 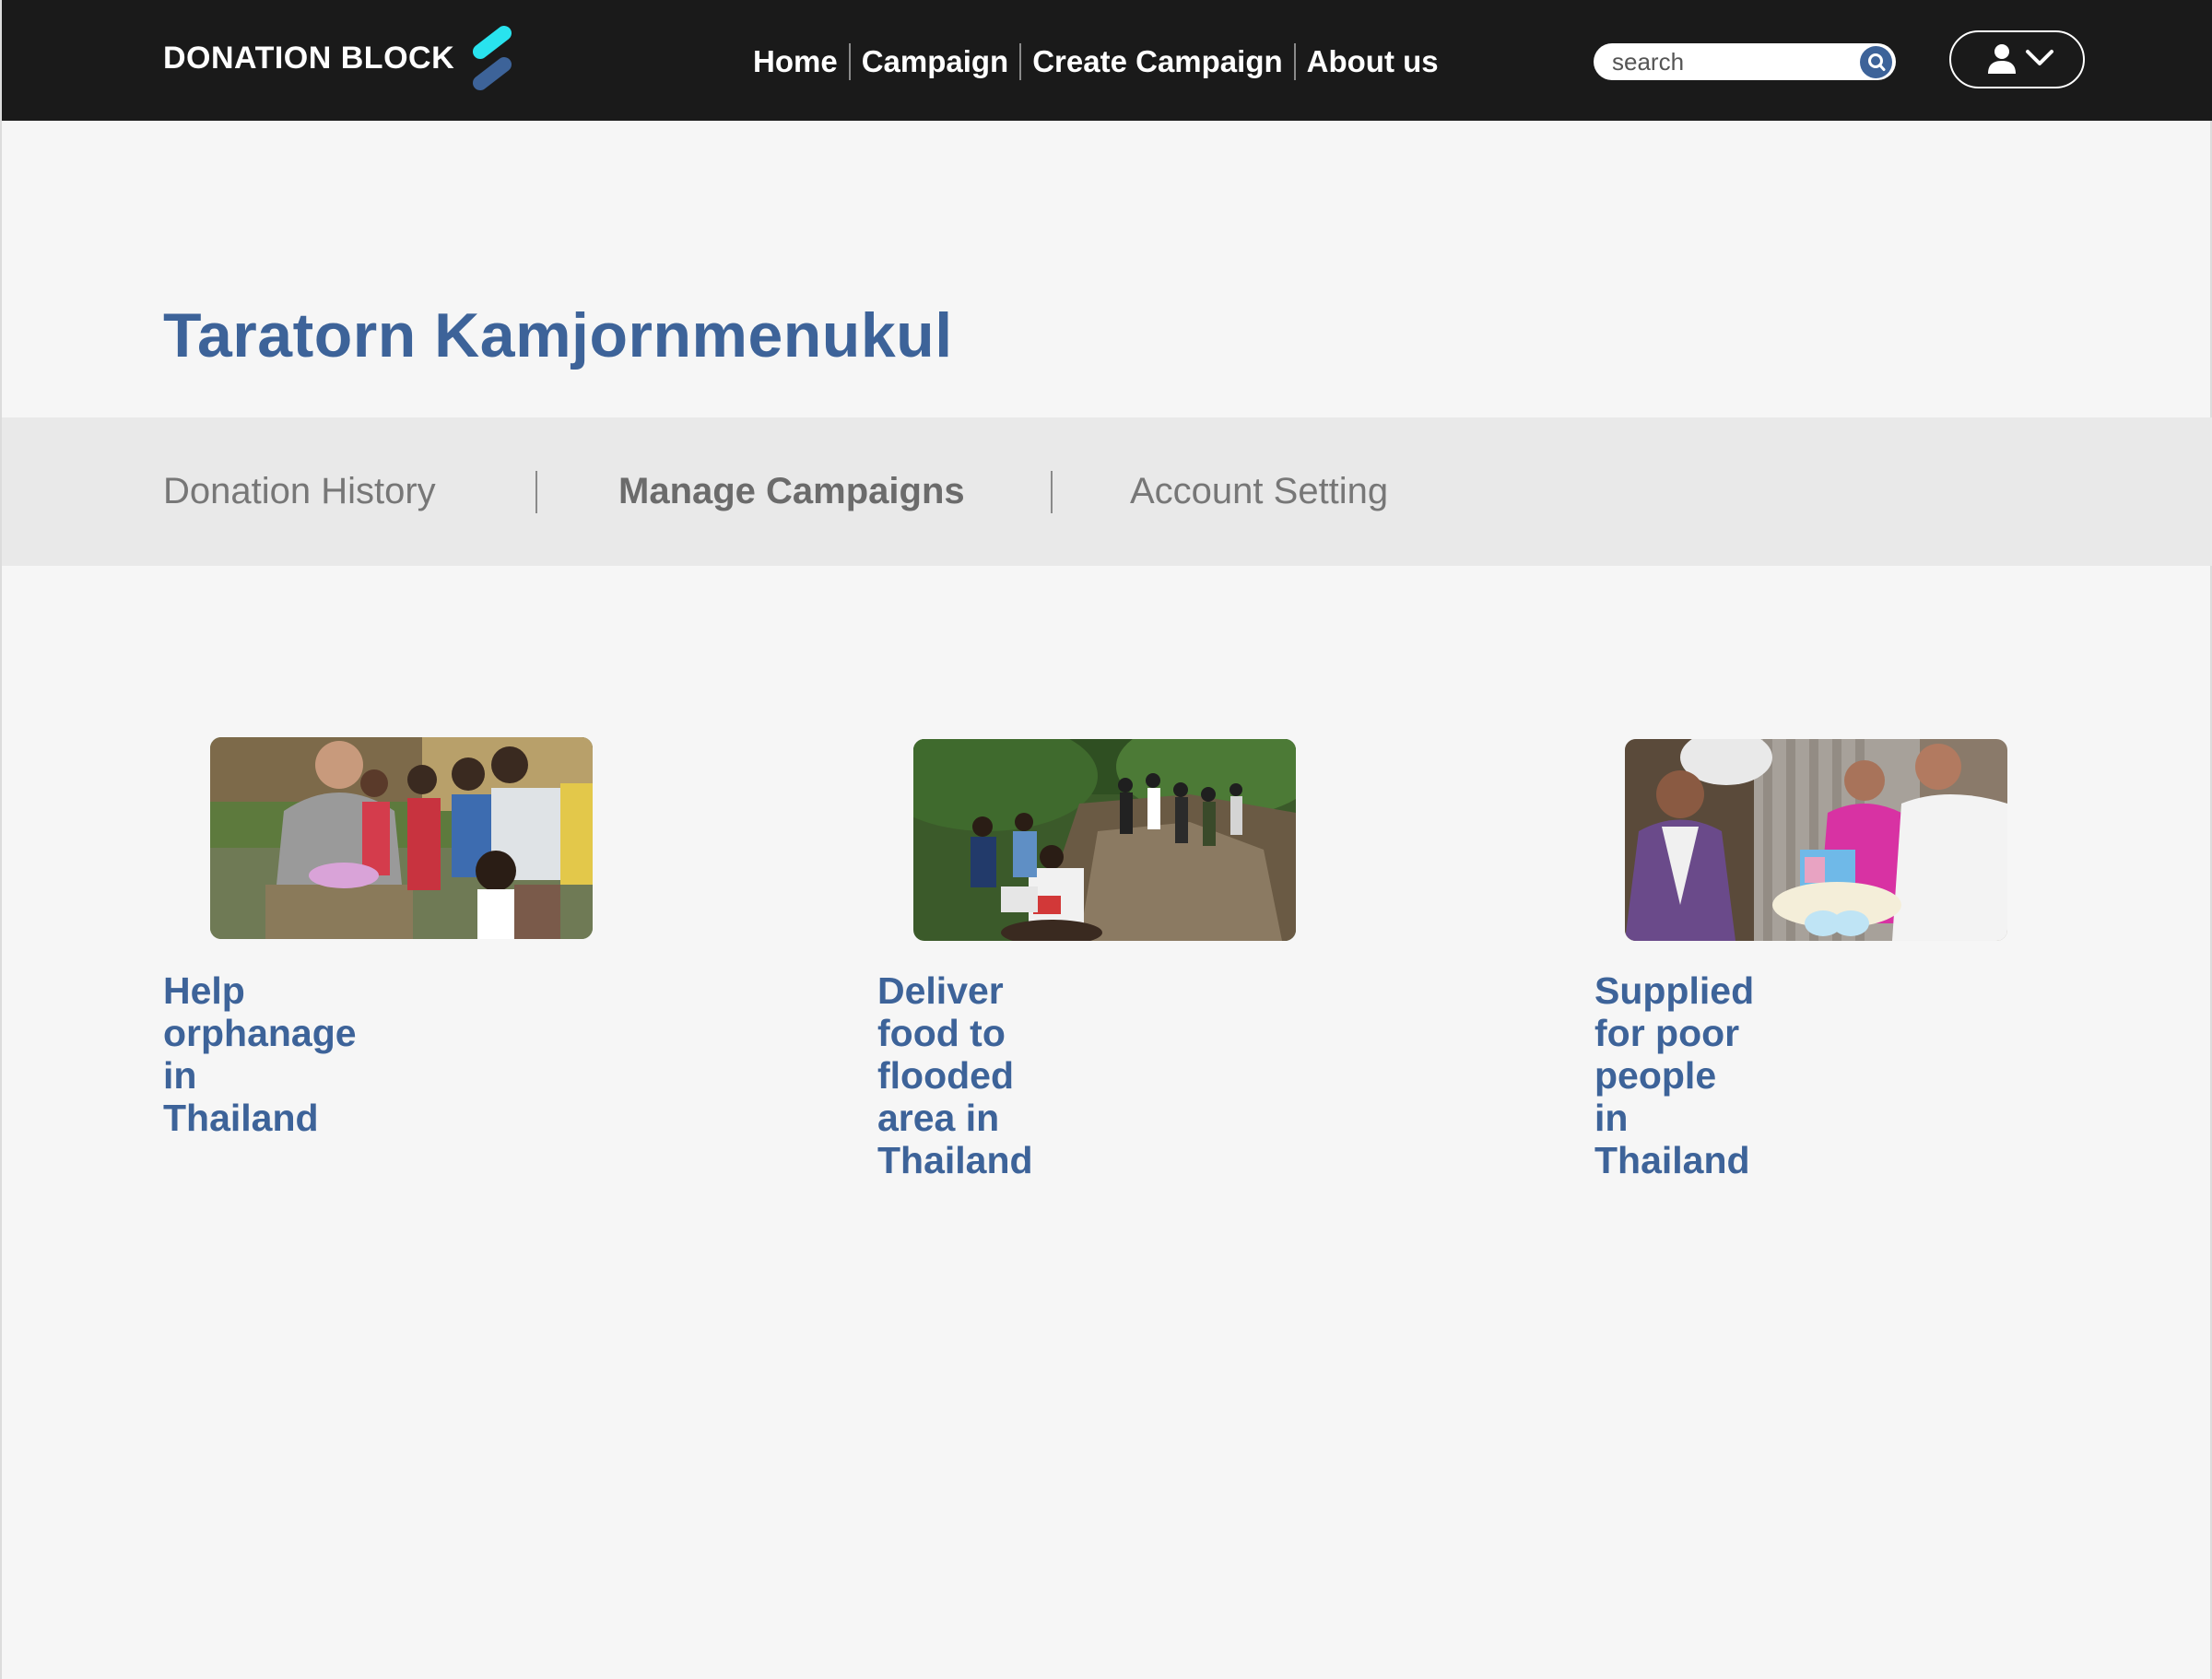 What do you see at coordinates (955, 1139) in the screenshot?
I see `campaign-title-line: area in Thailand` at bounding box center [955, 1139].